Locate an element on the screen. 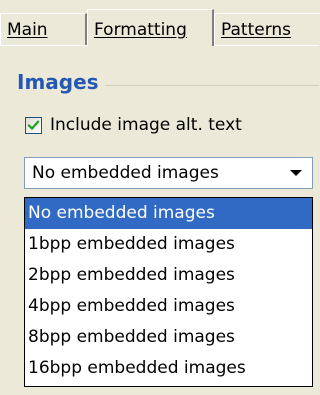  option-1bpp: 1bpp embedded images is located at coordinates (168, 244).